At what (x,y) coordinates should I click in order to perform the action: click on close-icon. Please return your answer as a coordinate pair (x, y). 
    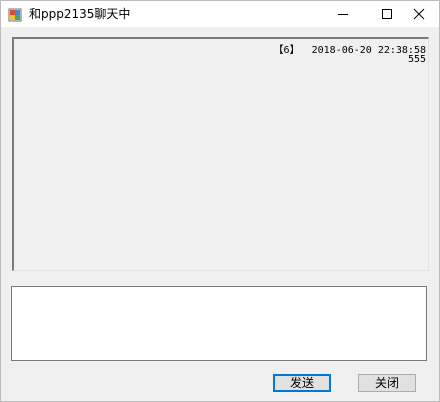
    Looking at the image, I should click on (419, 14).